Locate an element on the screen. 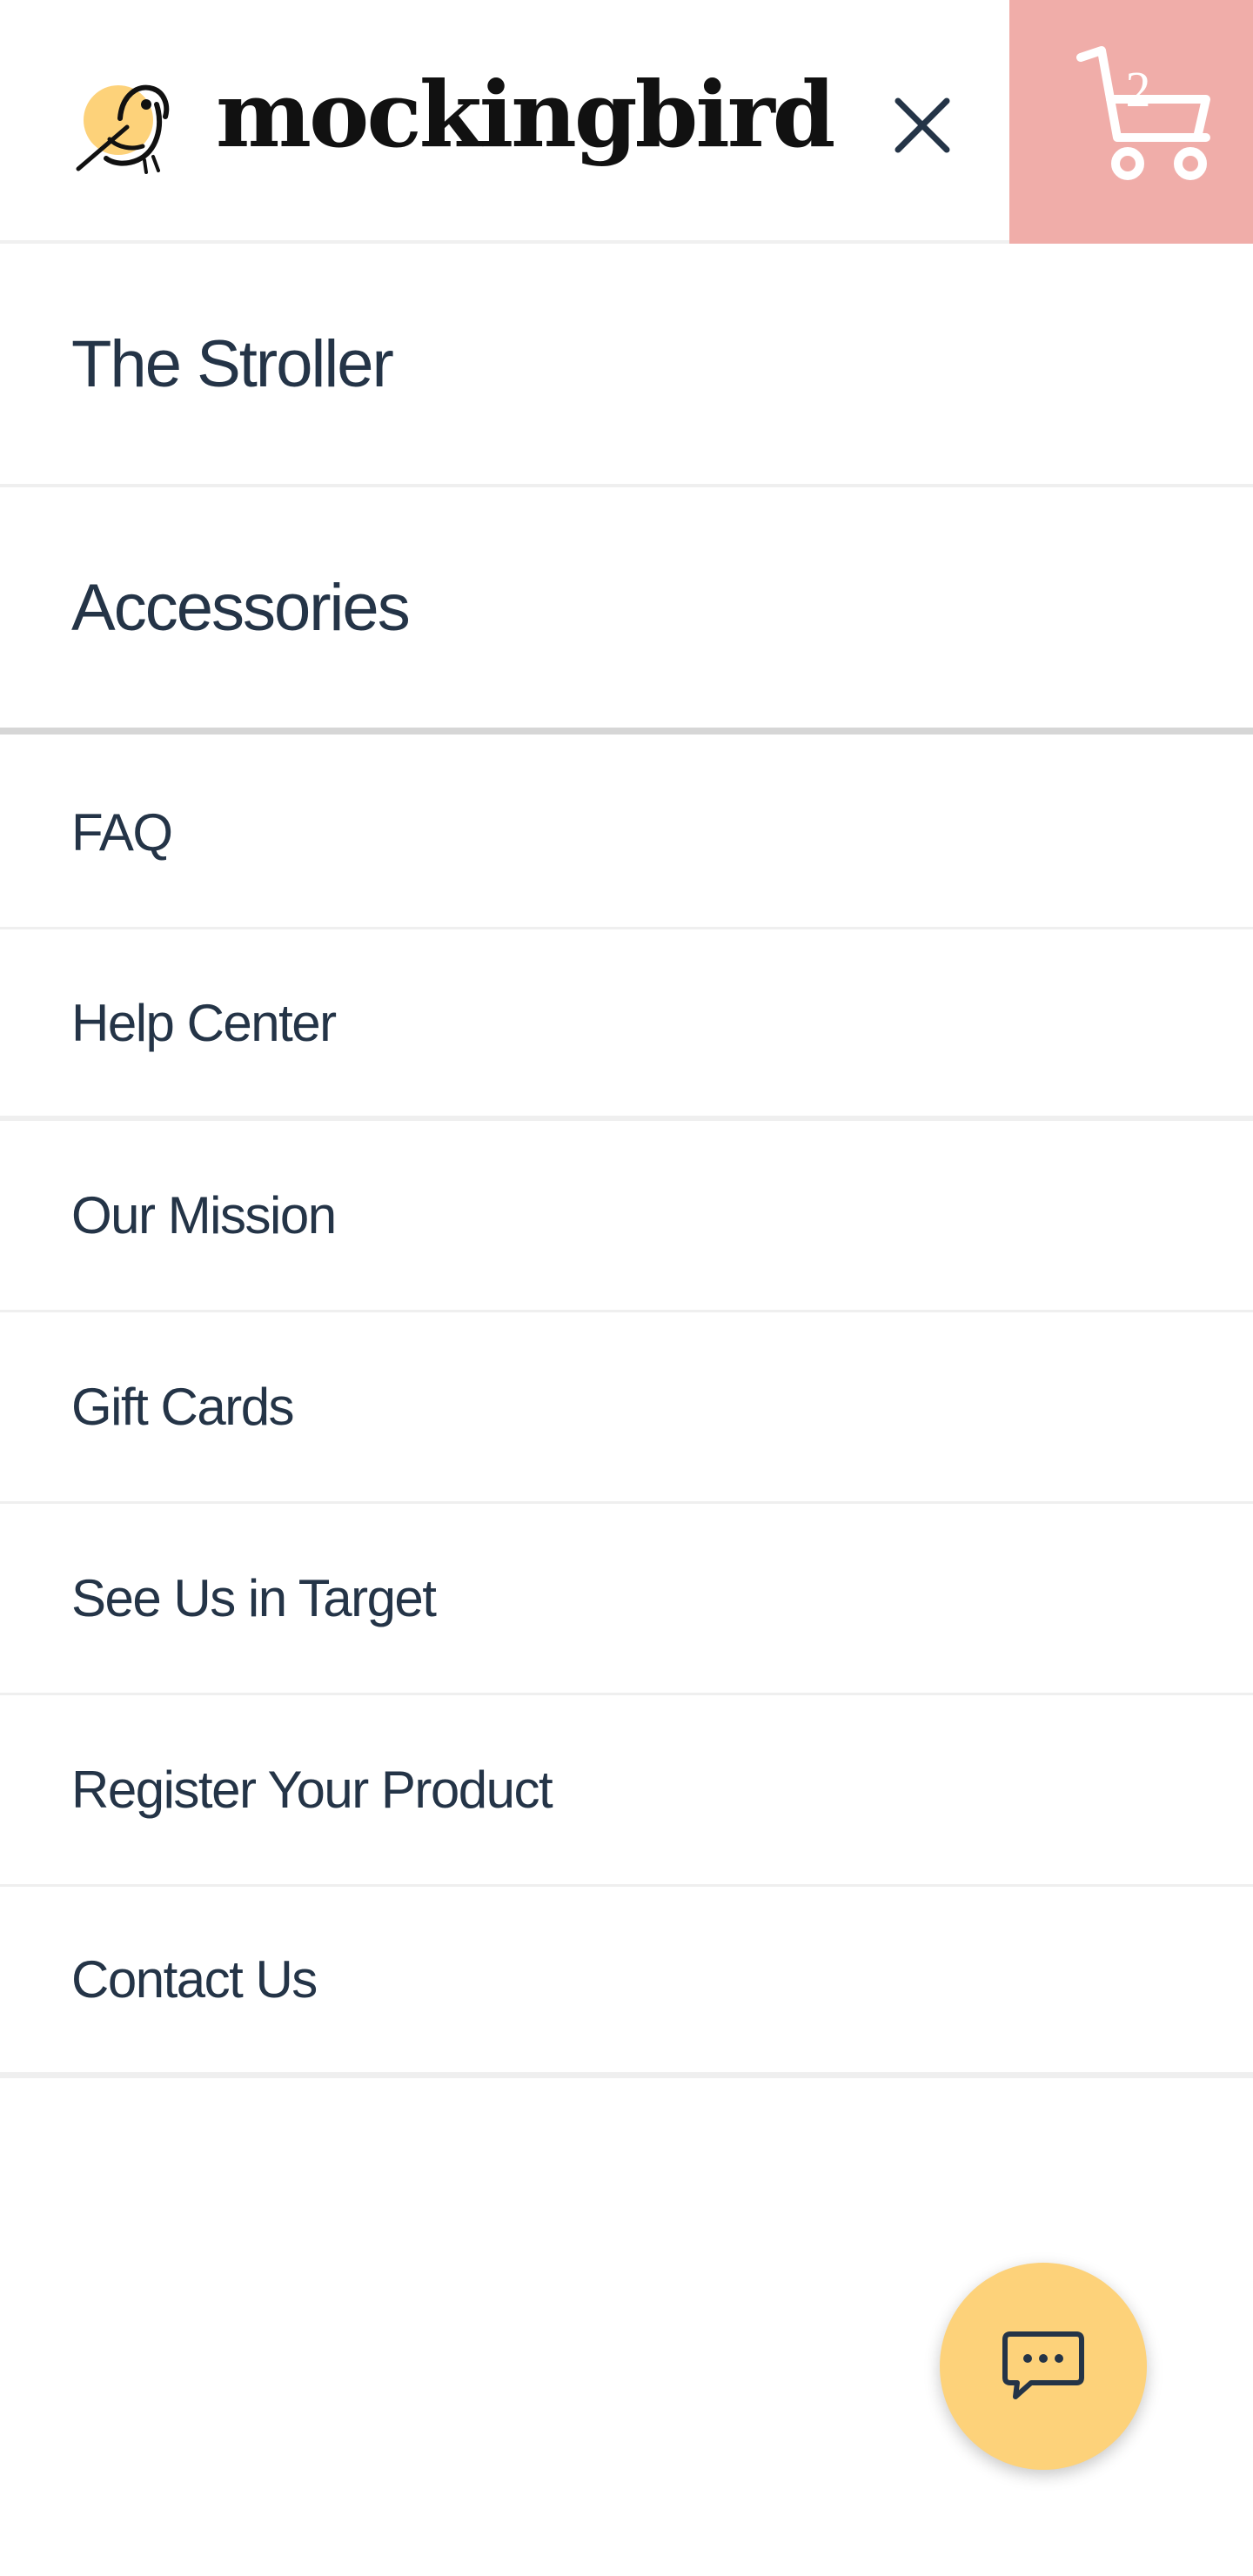 The width and height of the screenshot is (1253, 2576). cart-button is located at coordinates (1131, 122).